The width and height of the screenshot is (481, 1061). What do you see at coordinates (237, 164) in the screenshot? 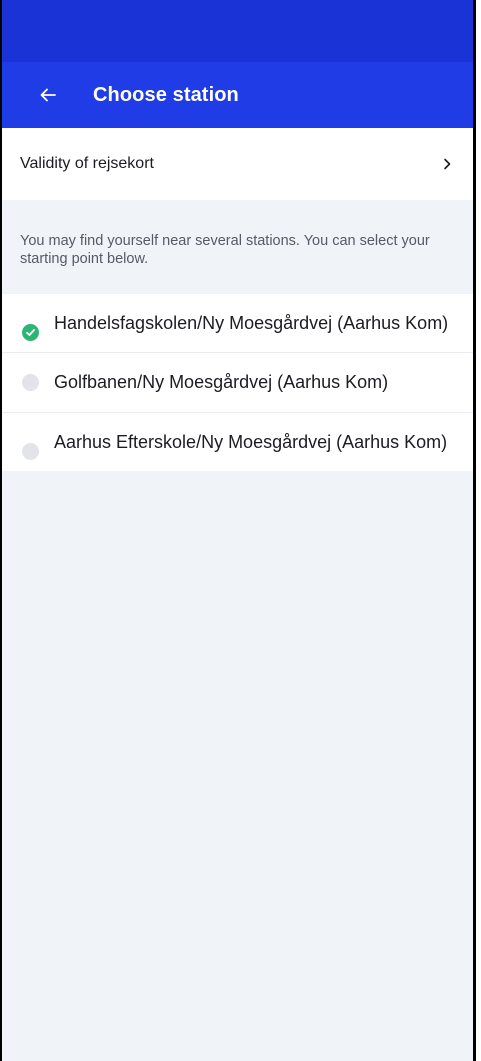
I see `validity-of-rejsekort-row: Validity of rejsekort` at bounding box center [237, 164].